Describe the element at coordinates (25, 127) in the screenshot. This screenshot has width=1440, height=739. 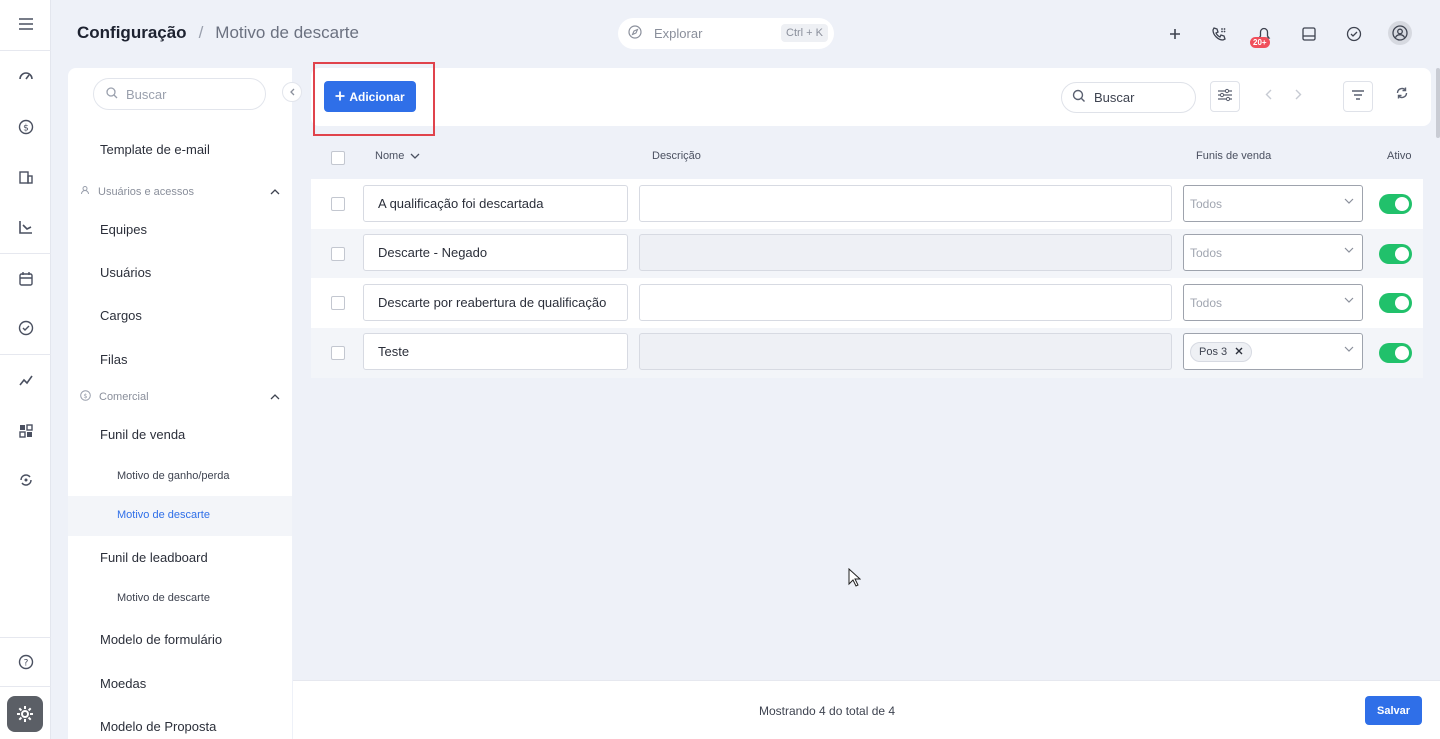
I see `money-icon: $` at that location.